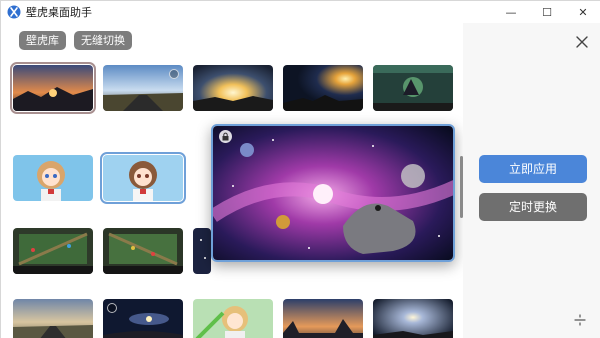 This screenshot has height=338, width=600. I want to click on game-battle-image, so click(413, 88).